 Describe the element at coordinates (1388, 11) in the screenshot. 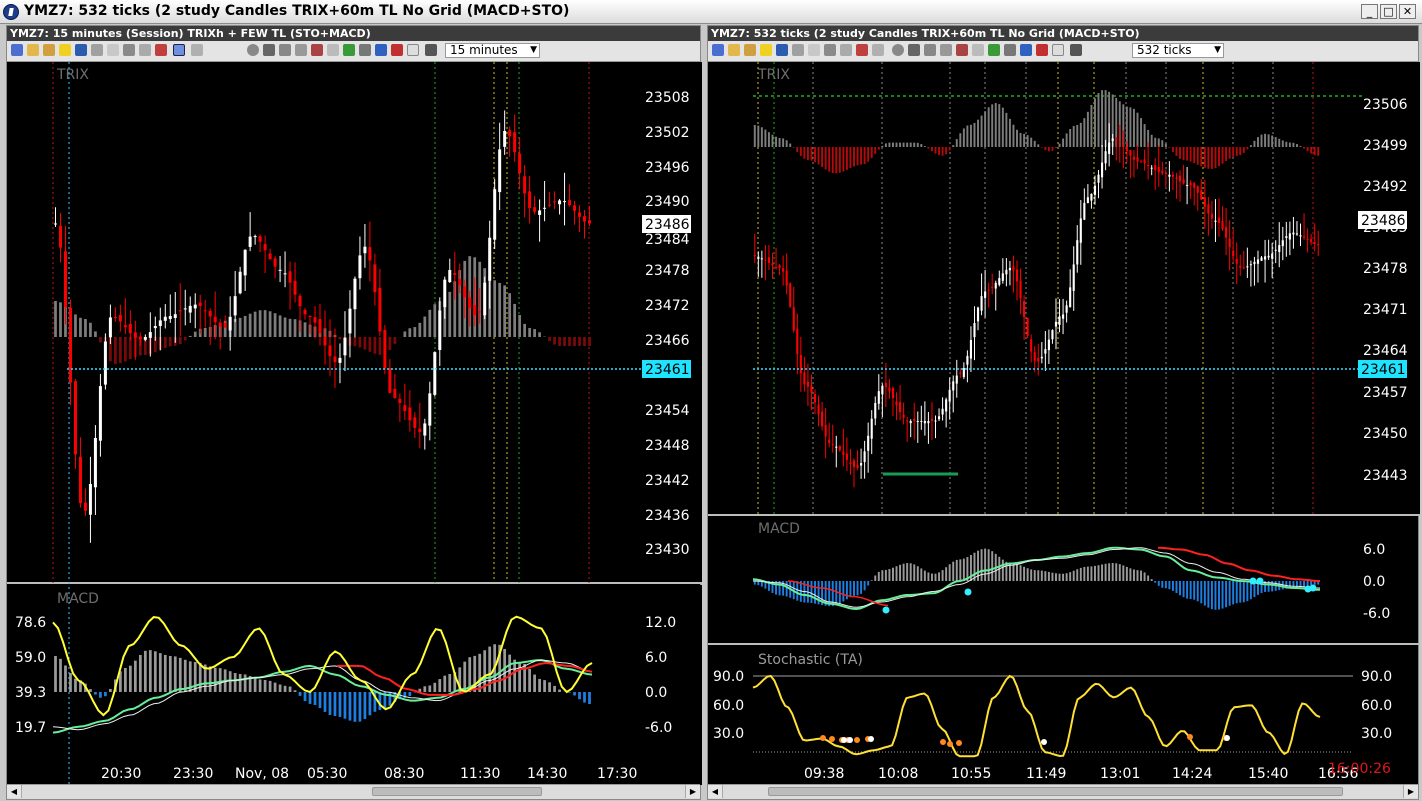

I see `maximize-button: □` at that location.